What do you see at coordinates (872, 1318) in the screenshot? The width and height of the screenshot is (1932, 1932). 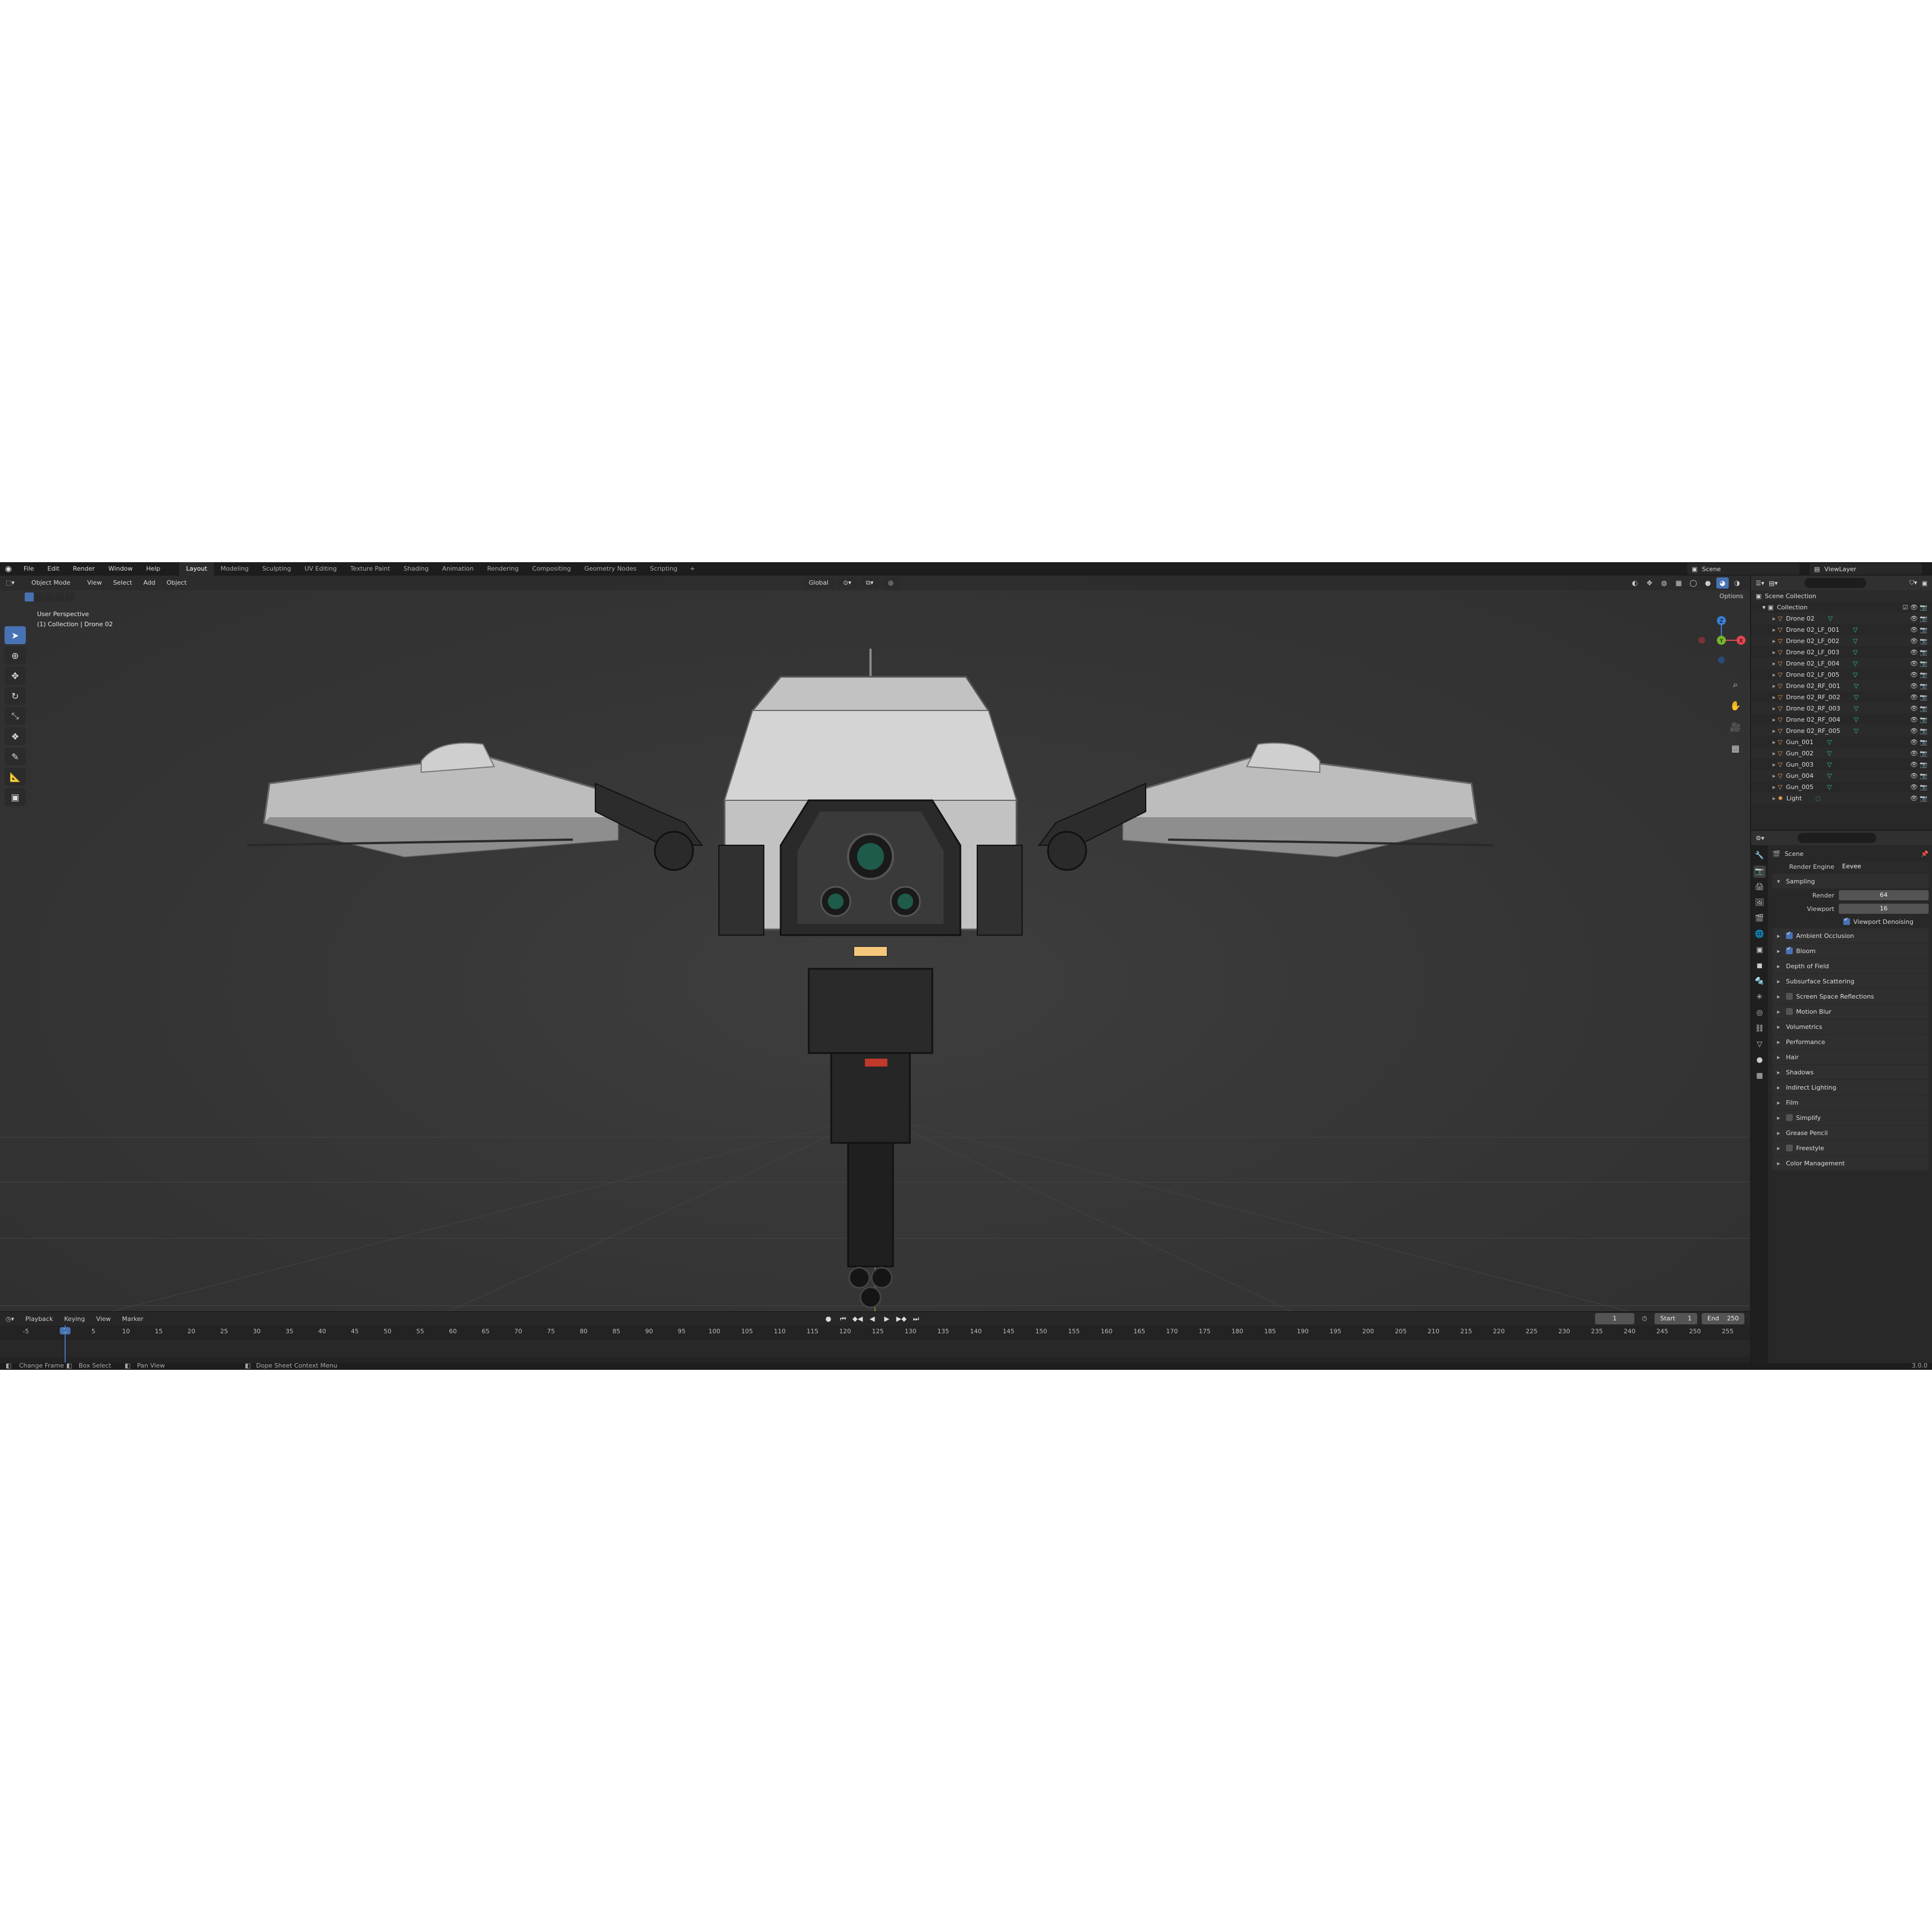 I see `play-reverse-icon: ◀` at bounding box center [872, 1318].